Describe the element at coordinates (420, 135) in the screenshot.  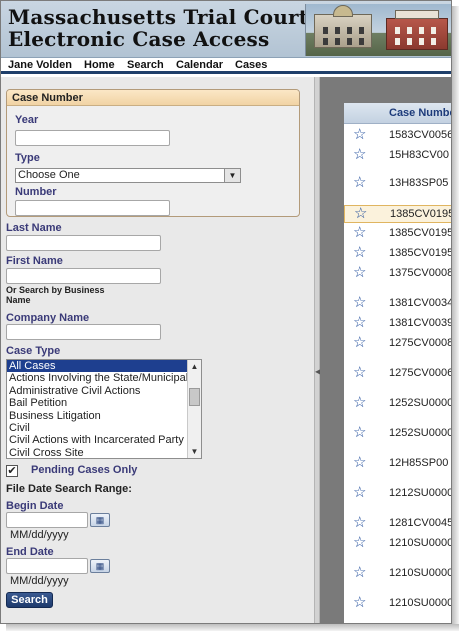
I see `case-number-cell: 1583CV0056` at that location.